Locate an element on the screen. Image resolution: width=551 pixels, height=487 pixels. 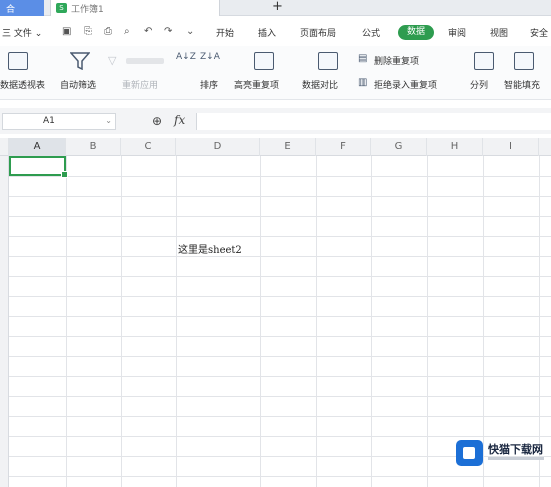
auto-filter-label: 自动筛选 is located at coordinates (78, 86).